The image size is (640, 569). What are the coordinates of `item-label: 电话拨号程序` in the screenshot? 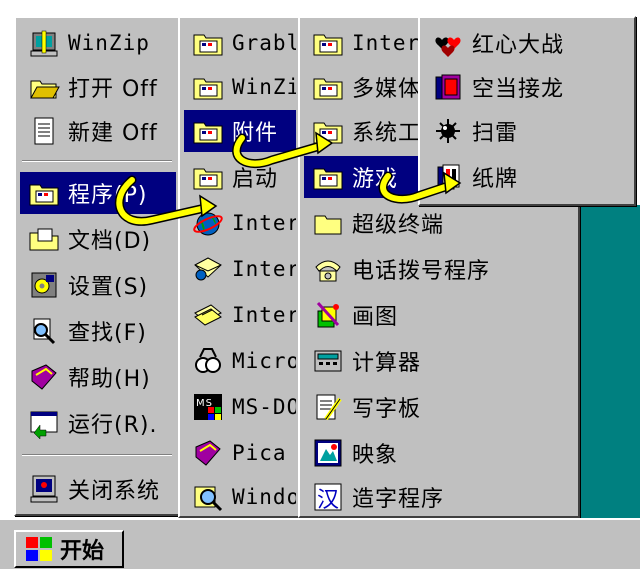 It's located at (421, 271).